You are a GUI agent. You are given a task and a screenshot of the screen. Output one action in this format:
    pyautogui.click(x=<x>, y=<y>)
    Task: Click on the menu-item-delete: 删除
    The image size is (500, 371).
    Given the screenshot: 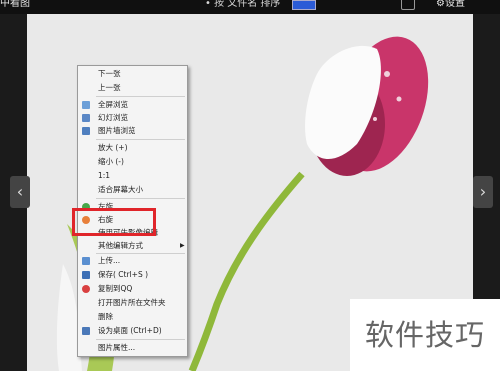 What is the action you would take?
    pyautogui.click(x=132, y=317)
    